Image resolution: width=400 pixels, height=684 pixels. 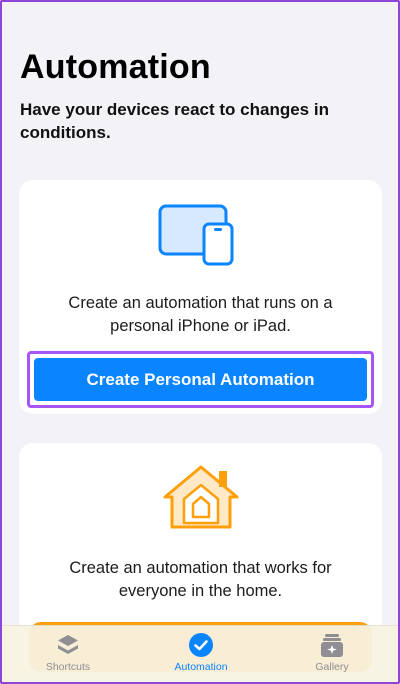 What do you see at coordinates (200, 497) in the screenshot?
I see `home-icon` at bounding box center [200, 497].